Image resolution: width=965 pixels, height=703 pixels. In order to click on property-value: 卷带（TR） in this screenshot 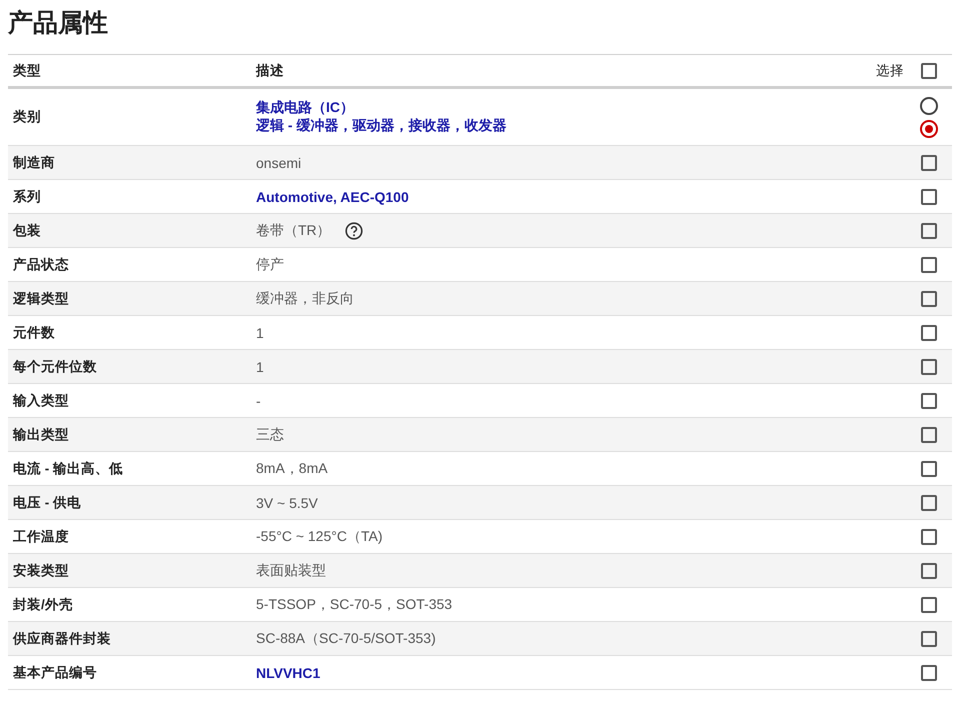, I will do `click(293, 231)`.